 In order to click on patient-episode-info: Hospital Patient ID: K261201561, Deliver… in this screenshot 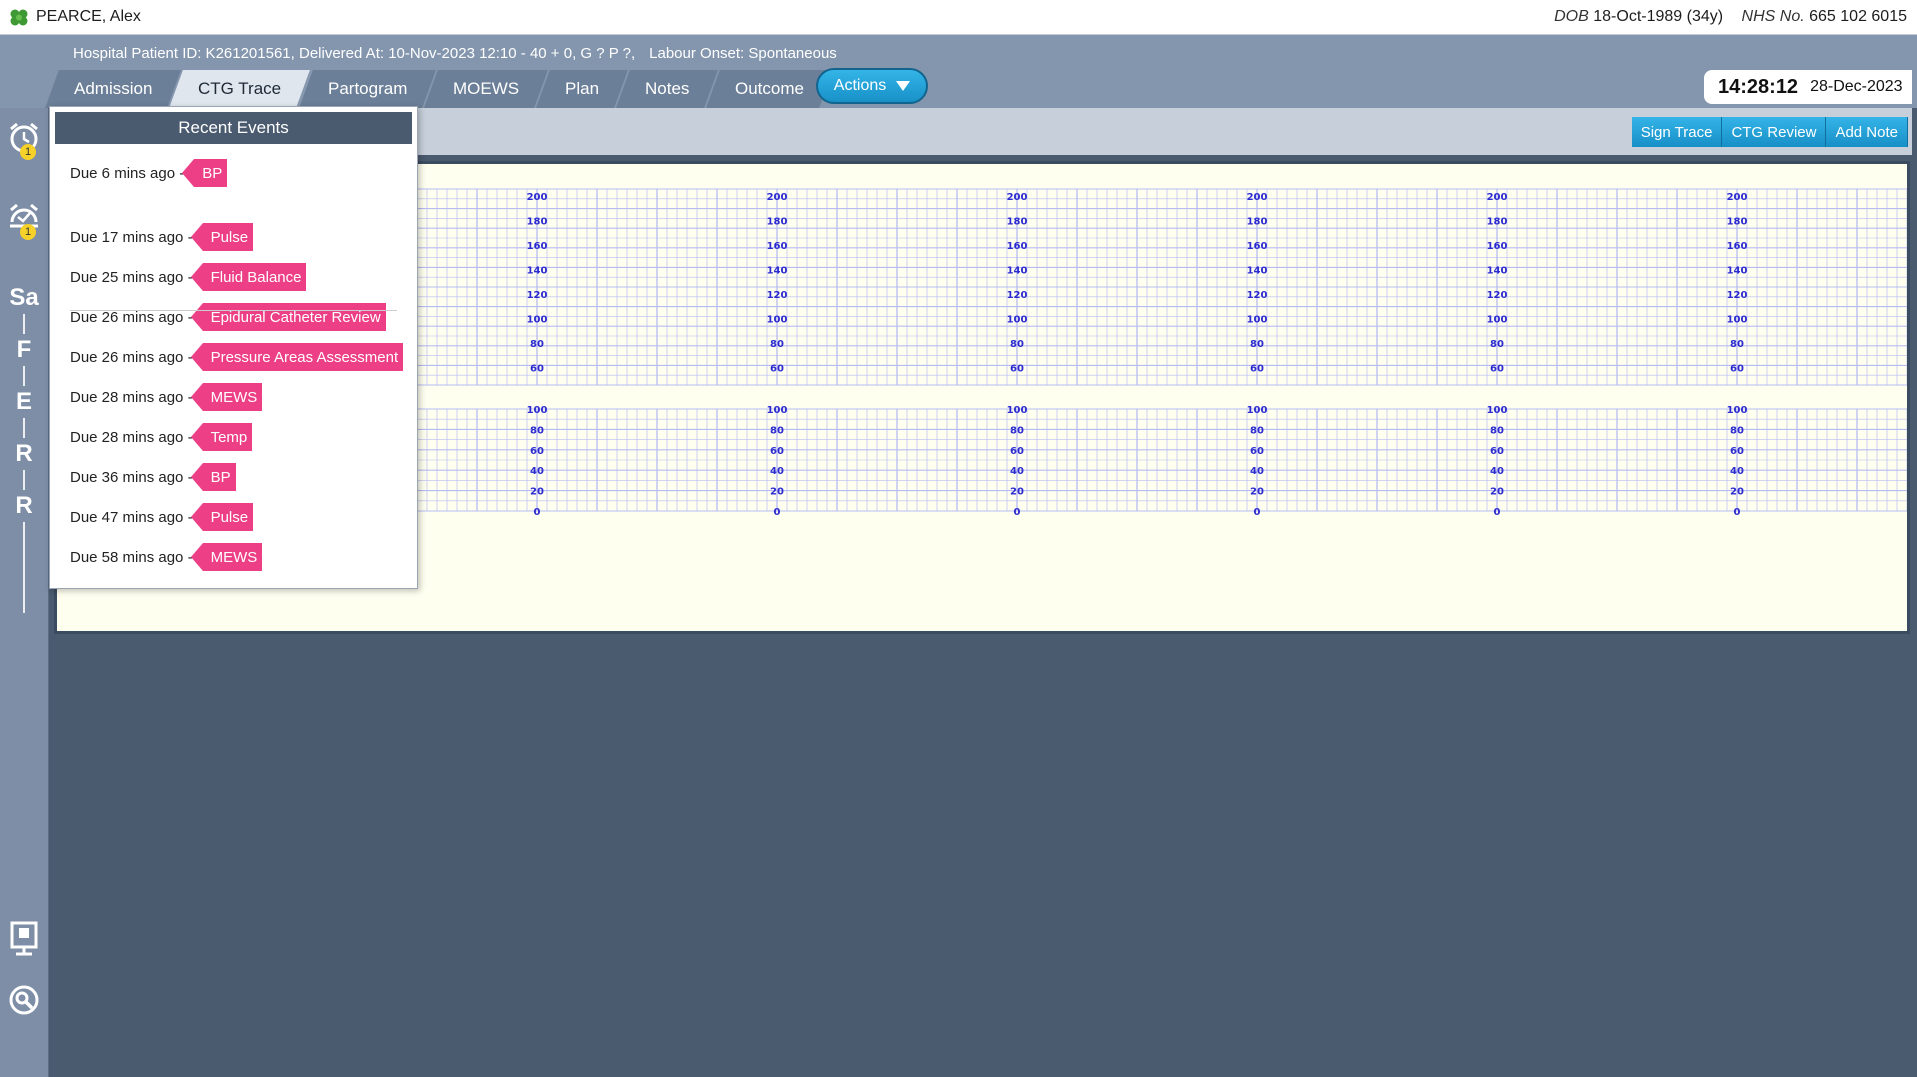, I will do `click(455, 53)`.